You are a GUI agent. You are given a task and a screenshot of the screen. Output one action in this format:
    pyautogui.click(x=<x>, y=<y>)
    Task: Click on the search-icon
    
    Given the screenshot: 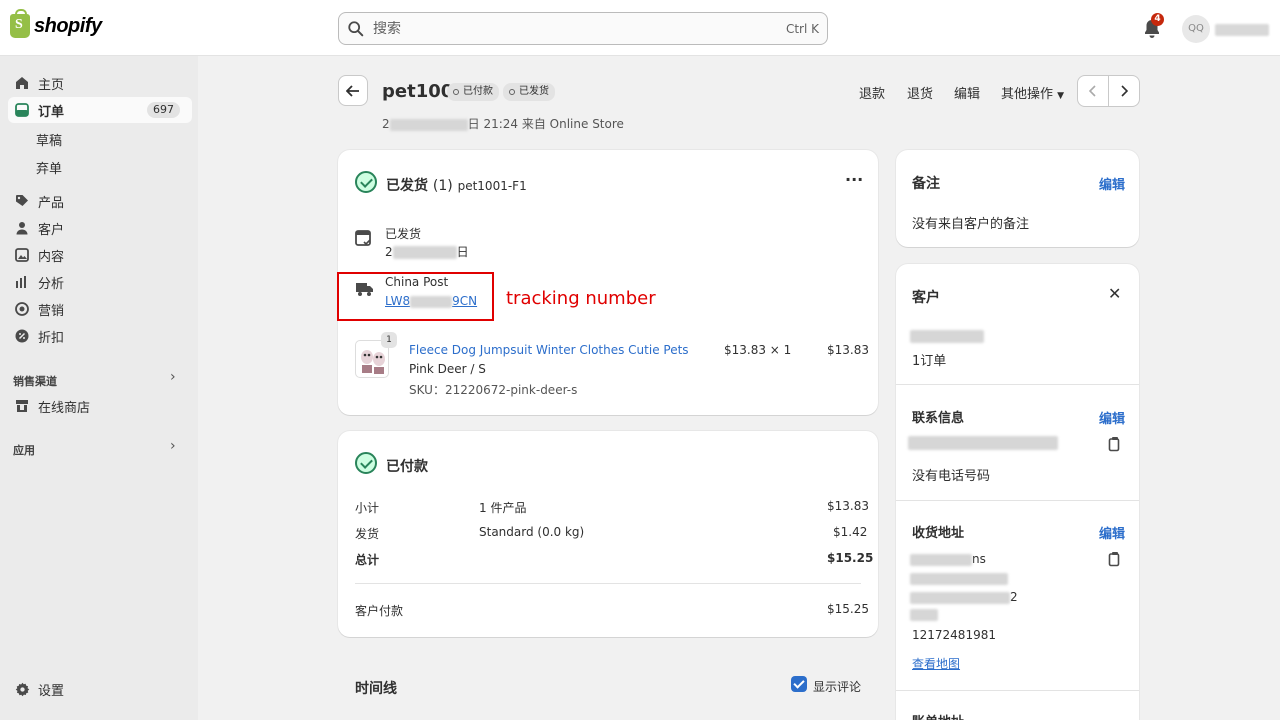 What is the action you would take?
    pyautogui.click(x=356, y=28)
    